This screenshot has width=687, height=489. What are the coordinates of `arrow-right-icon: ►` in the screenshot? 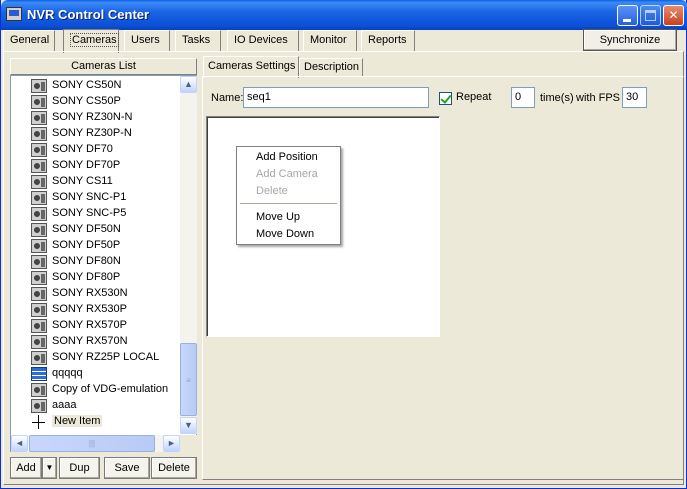 It's located at (171, 443).